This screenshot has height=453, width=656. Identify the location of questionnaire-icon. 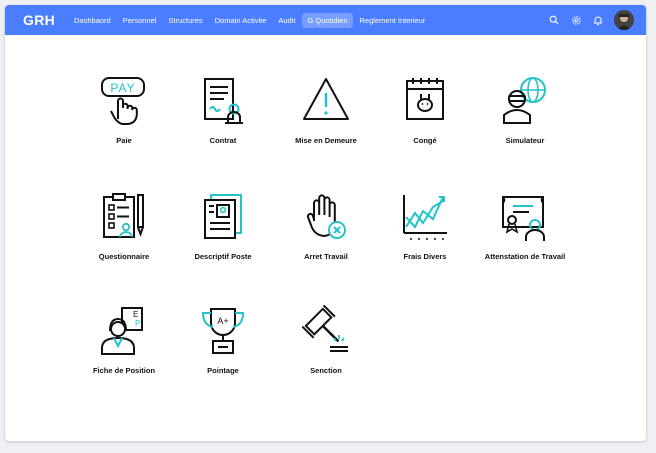
(123, 215).